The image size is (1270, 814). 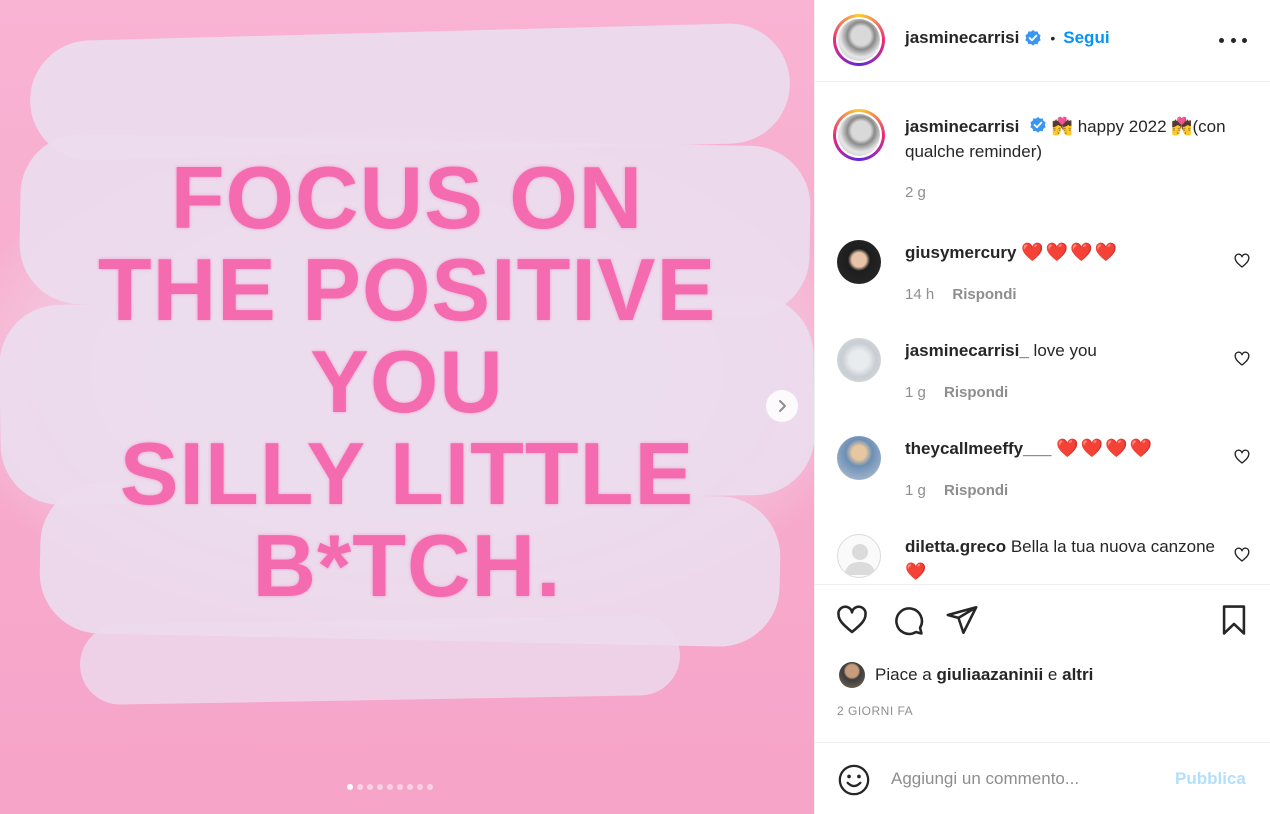 I want to click on author-username: jasminecarrisi, so click(x=962, y=38).